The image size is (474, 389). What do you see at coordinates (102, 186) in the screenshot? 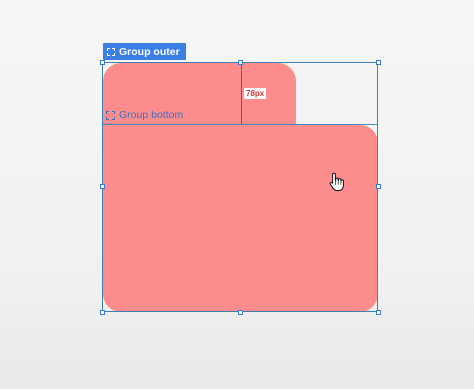
I see `resize-handle-middle-left` at bounding box center [102, 186].